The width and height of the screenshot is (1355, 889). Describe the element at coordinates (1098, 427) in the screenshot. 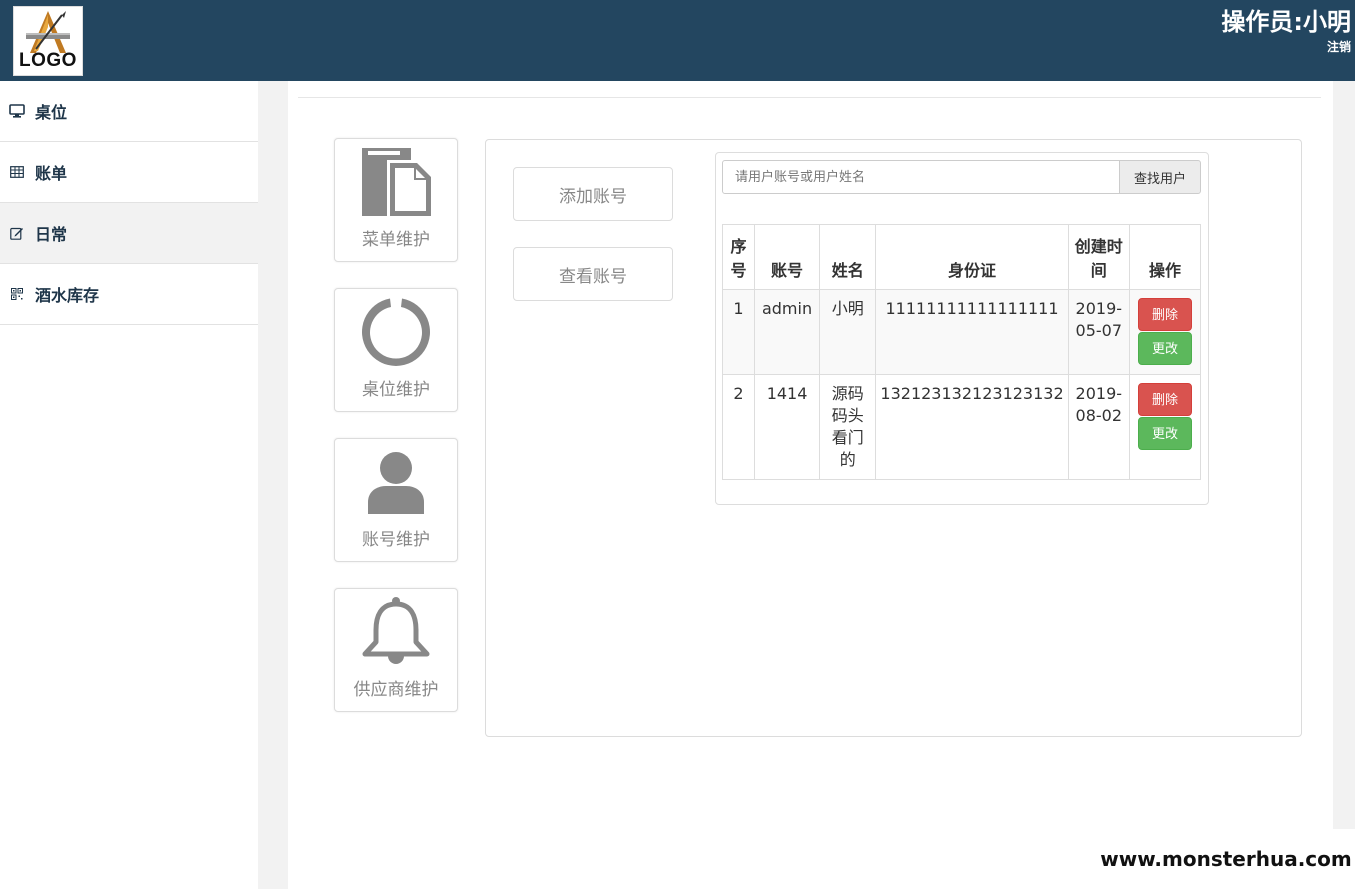

I see `cell-created: 2019-08-02` at that location.